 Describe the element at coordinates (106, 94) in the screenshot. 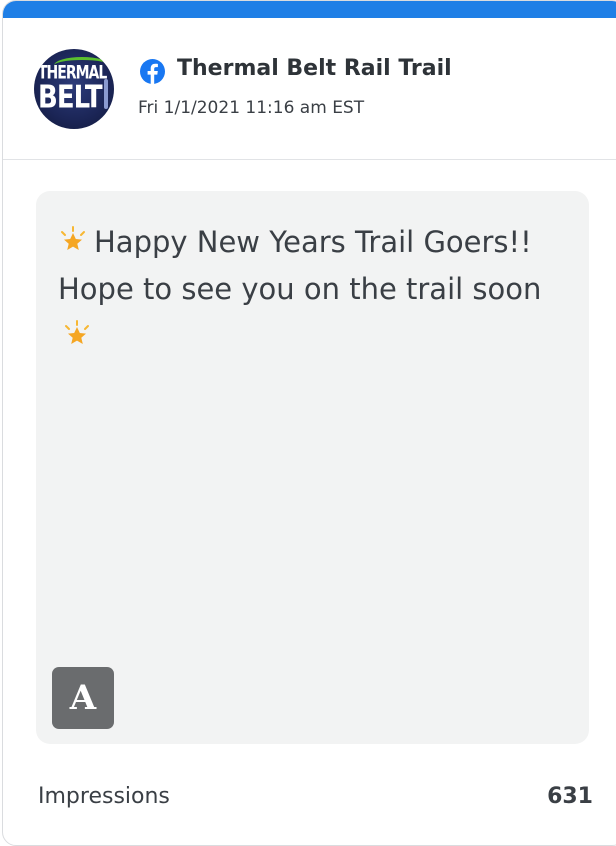

I see `avatar-side-mark` at that location.